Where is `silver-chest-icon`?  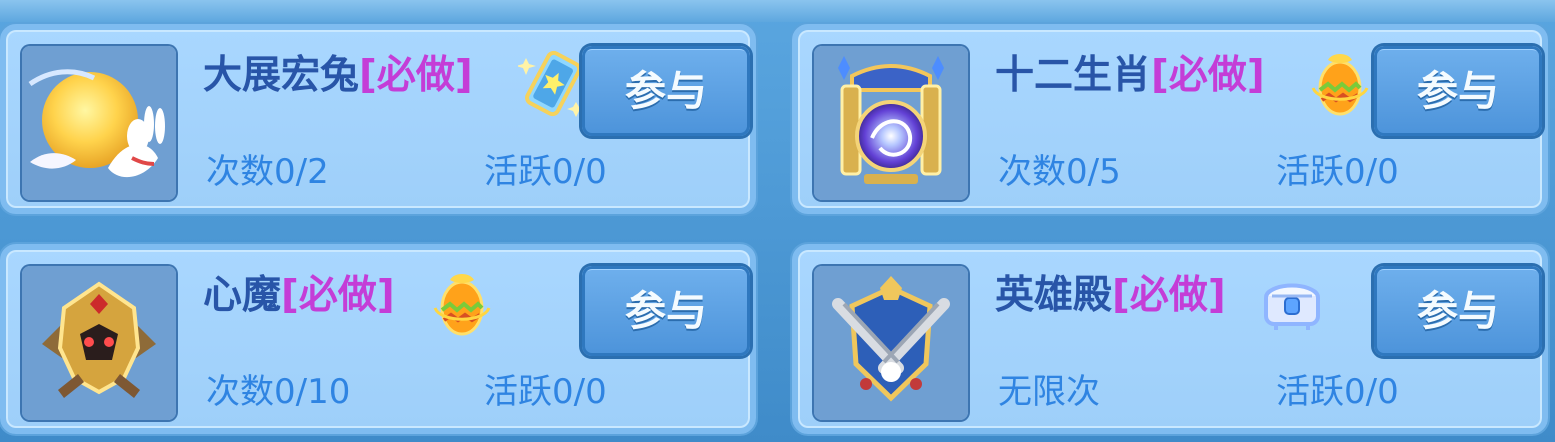
silver-chest-icon is located at coordinates (1292, 306).